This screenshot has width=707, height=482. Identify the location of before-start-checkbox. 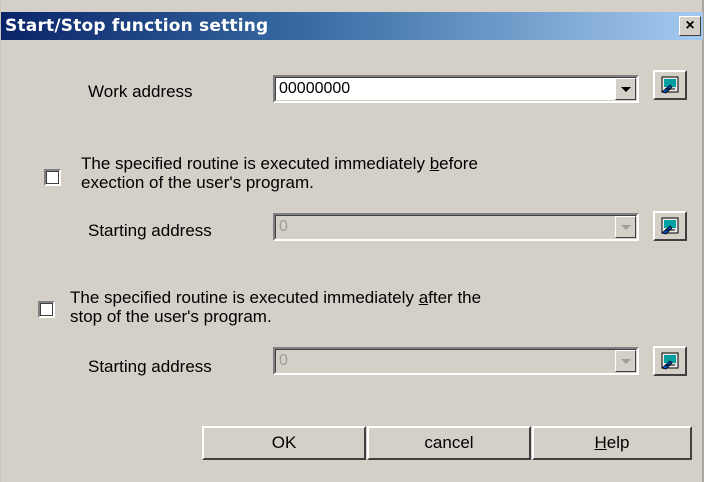
(52, 177).